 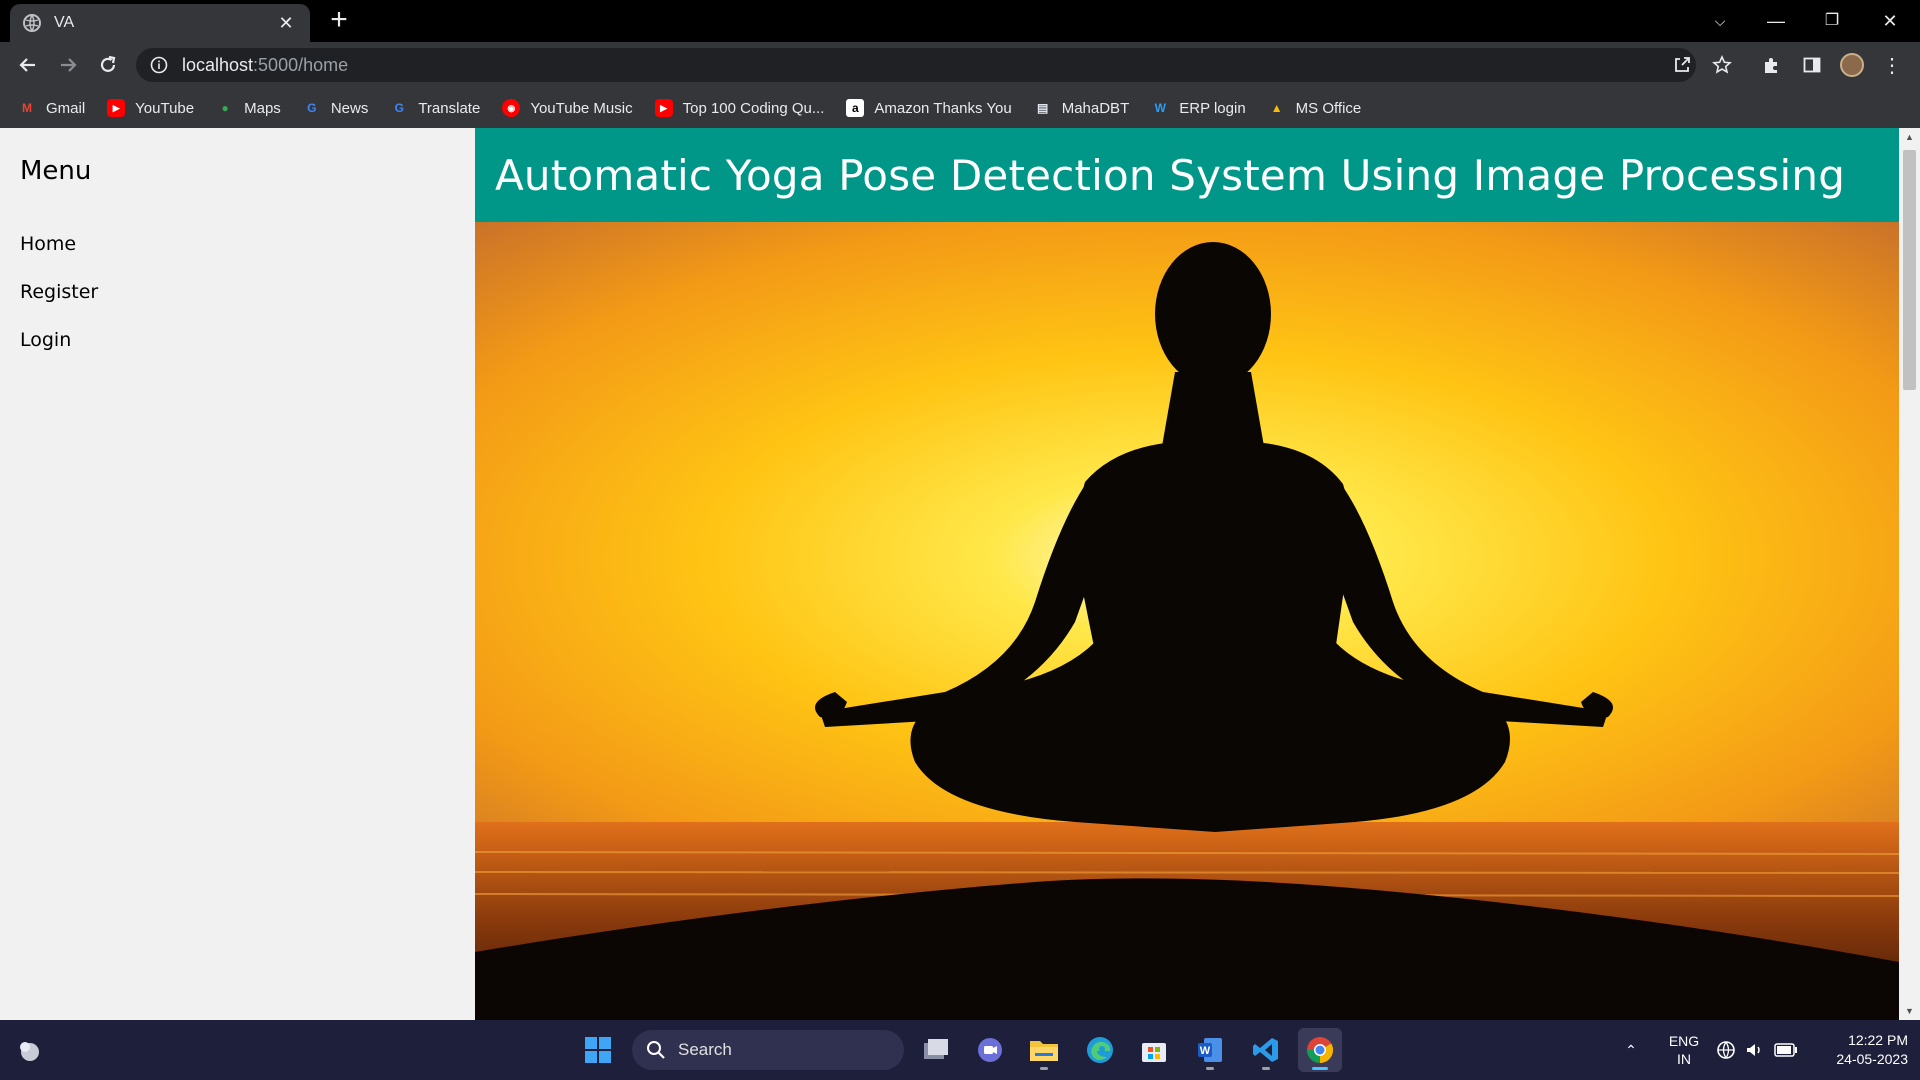 What do you see at coordinates (581, 108) in the screenshot?
I see `bookmark-label: YouTube Music` at bounding box center [581, 108].